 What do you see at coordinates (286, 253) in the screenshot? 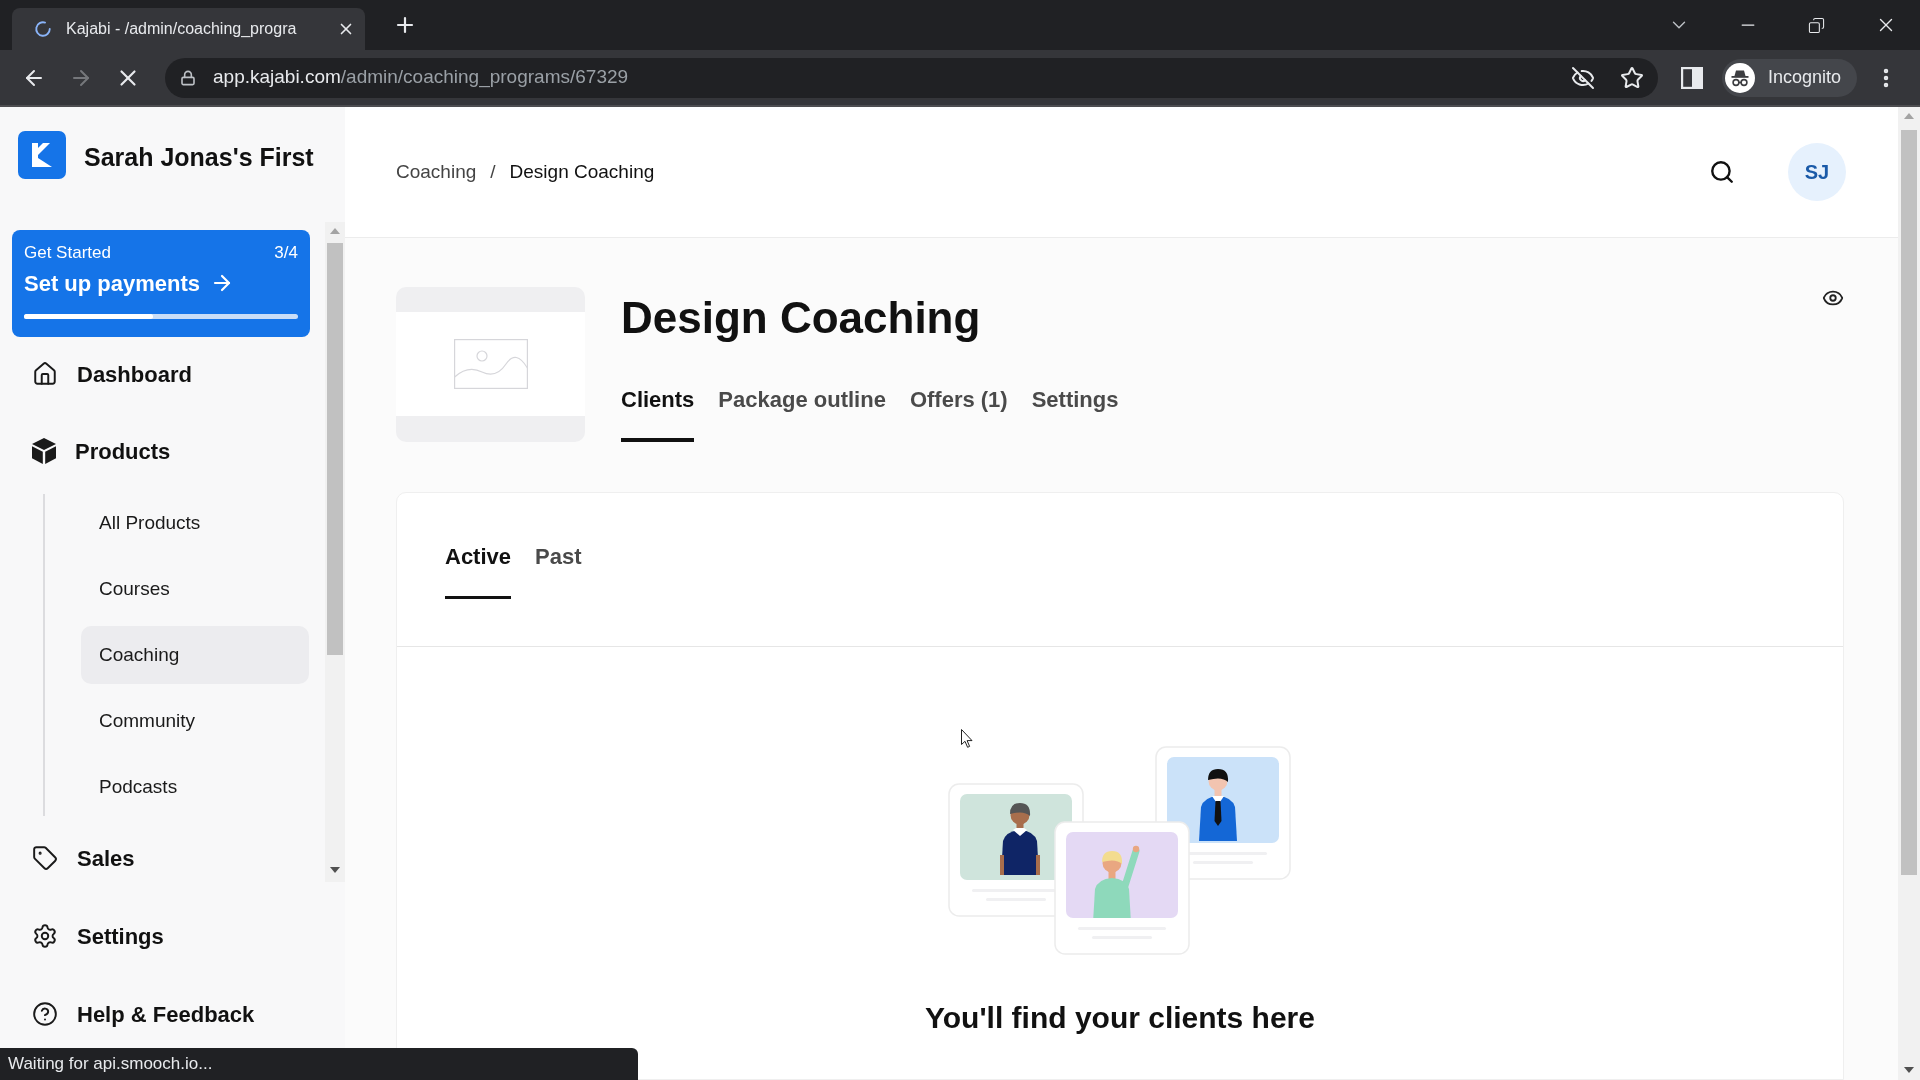
I see `onboarding-count: 3/4` at bounding box center [286, 253].